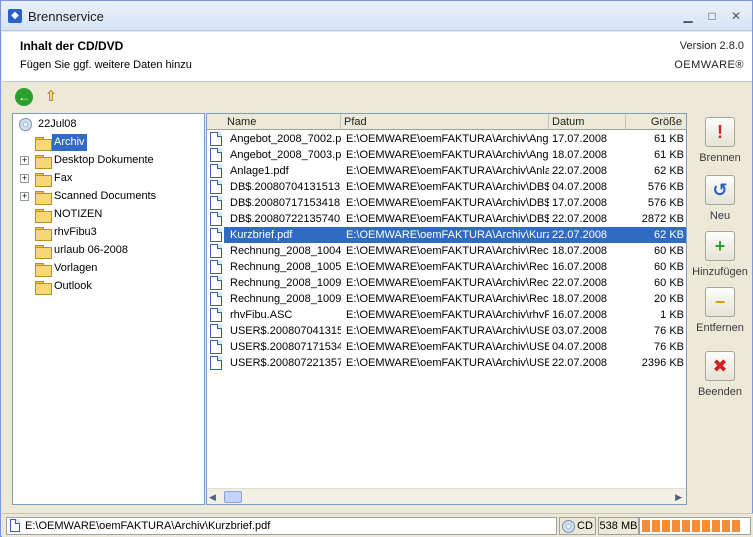 This screenshot has width=753, height=537. What do you see at coordinates (712, 16) in the screenshot?
I see `maximize-button: □` at bounding box center [712, 16].